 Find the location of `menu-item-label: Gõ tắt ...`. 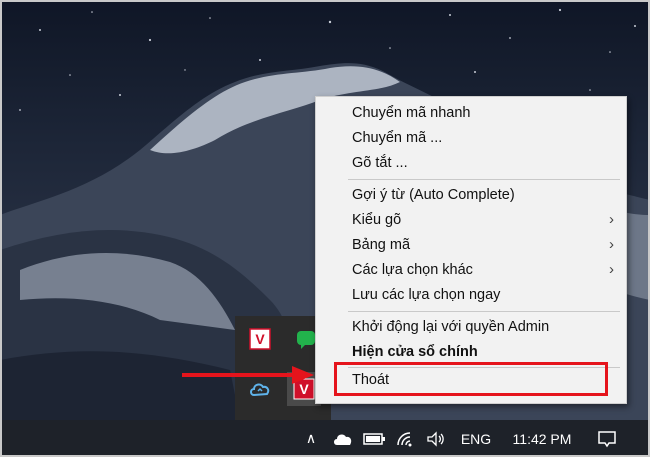

menu-item-label: Gõ tắt ... is located at coordinates (380, 163).